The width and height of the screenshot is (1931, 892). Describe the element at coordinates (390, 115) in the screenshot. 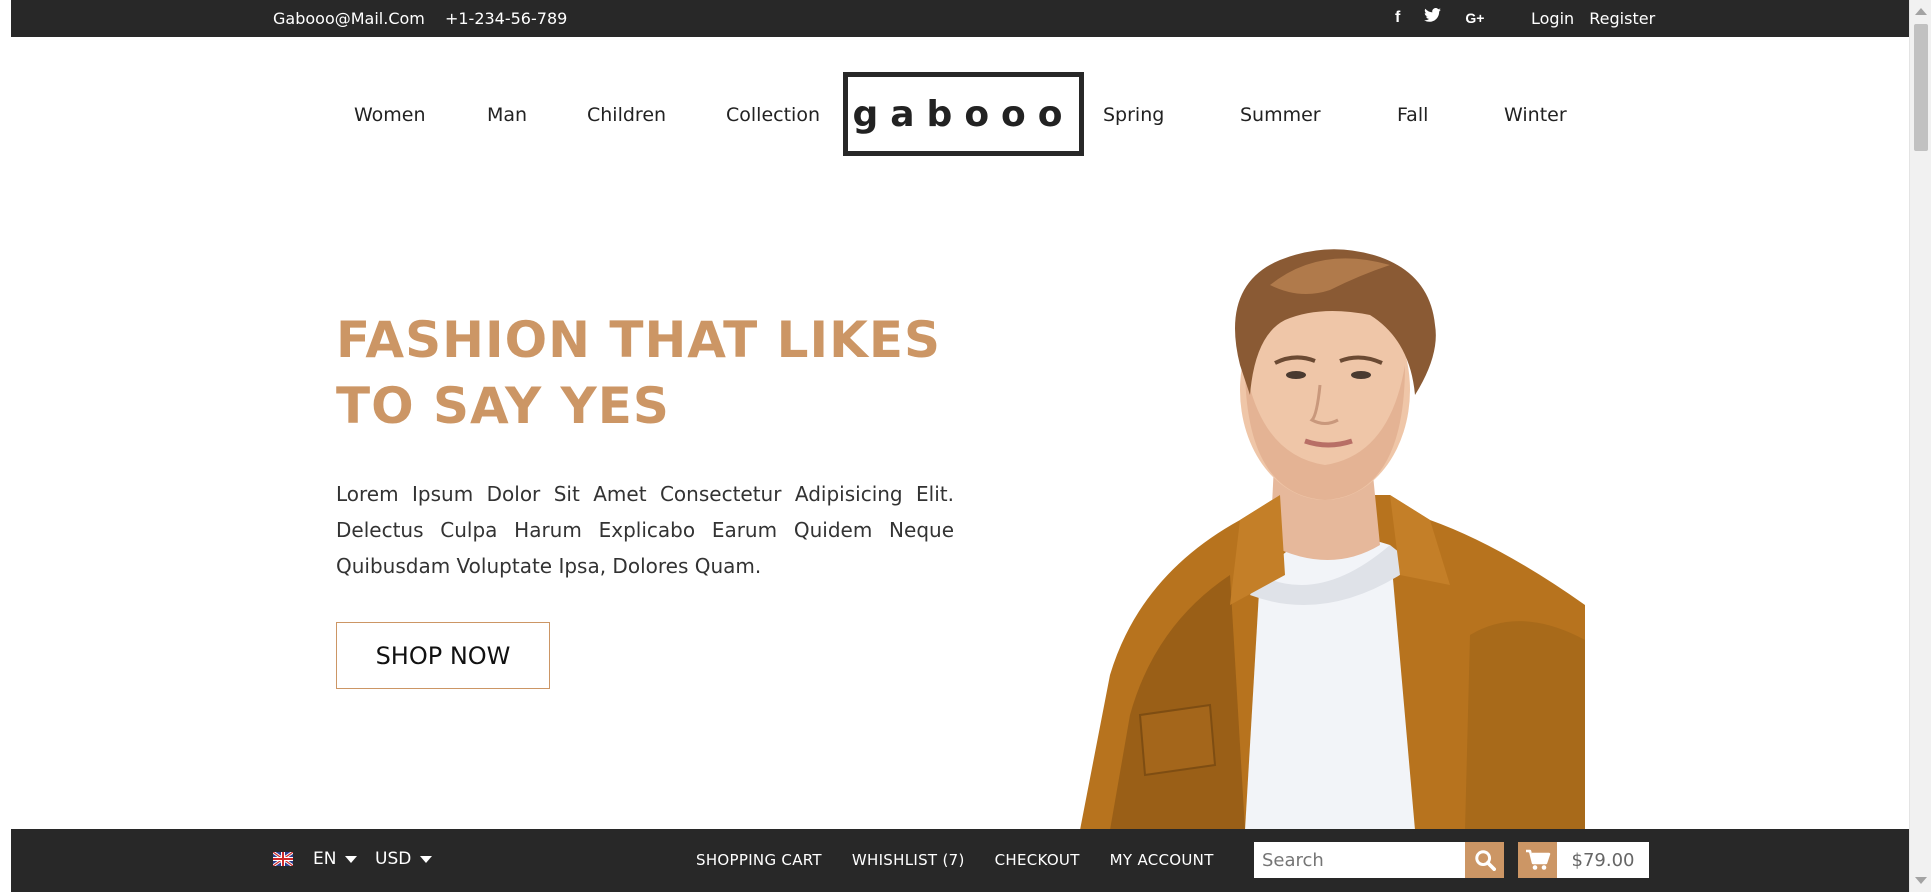

I see `nav-item-women: Women` at that location.